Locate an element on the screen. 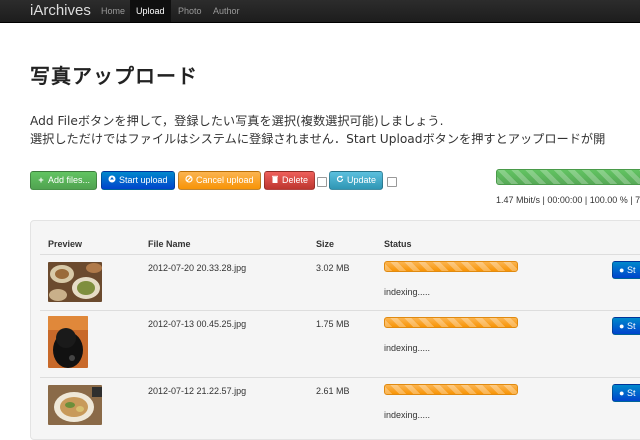 This screenshot has width=640, height=440. page-title: 写真アップロード is located at coordinates (114, 76).